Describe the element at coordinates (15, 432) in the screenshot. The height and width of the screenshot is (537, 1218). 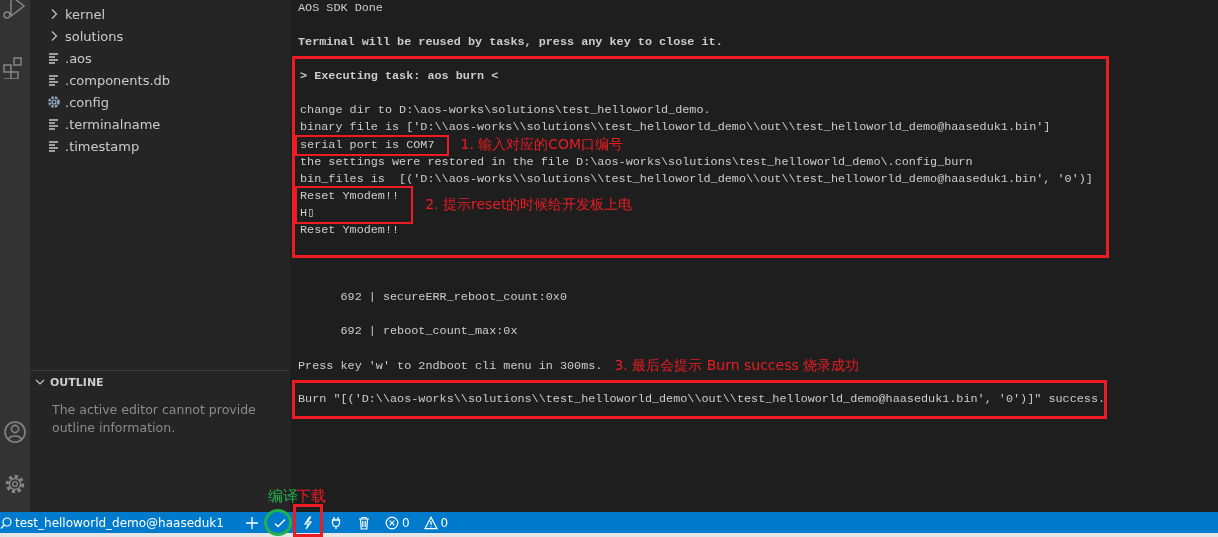
I see `account-icon` at that location.